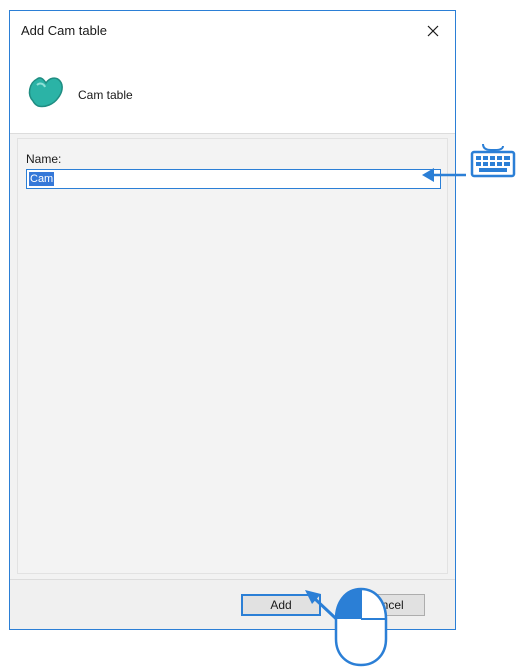 This screenshot has height=669, width=526. I want to click on title-bar: Add Cam table, so click(232, 31).